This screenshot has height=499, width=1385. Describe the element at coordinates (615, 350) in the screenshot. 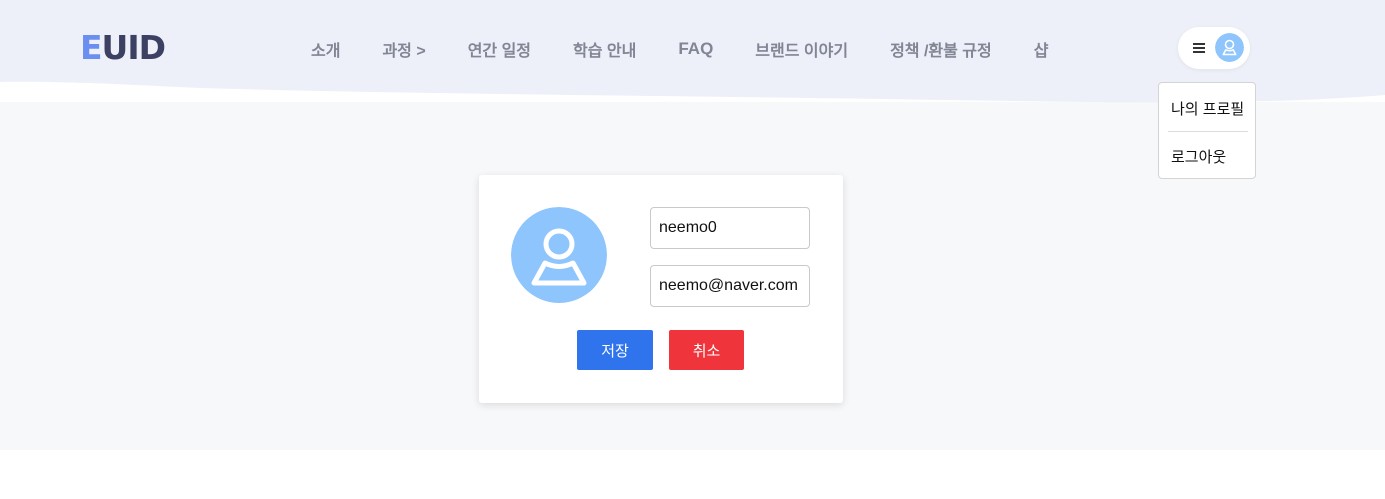

I see `save-button: 저장` at that location.